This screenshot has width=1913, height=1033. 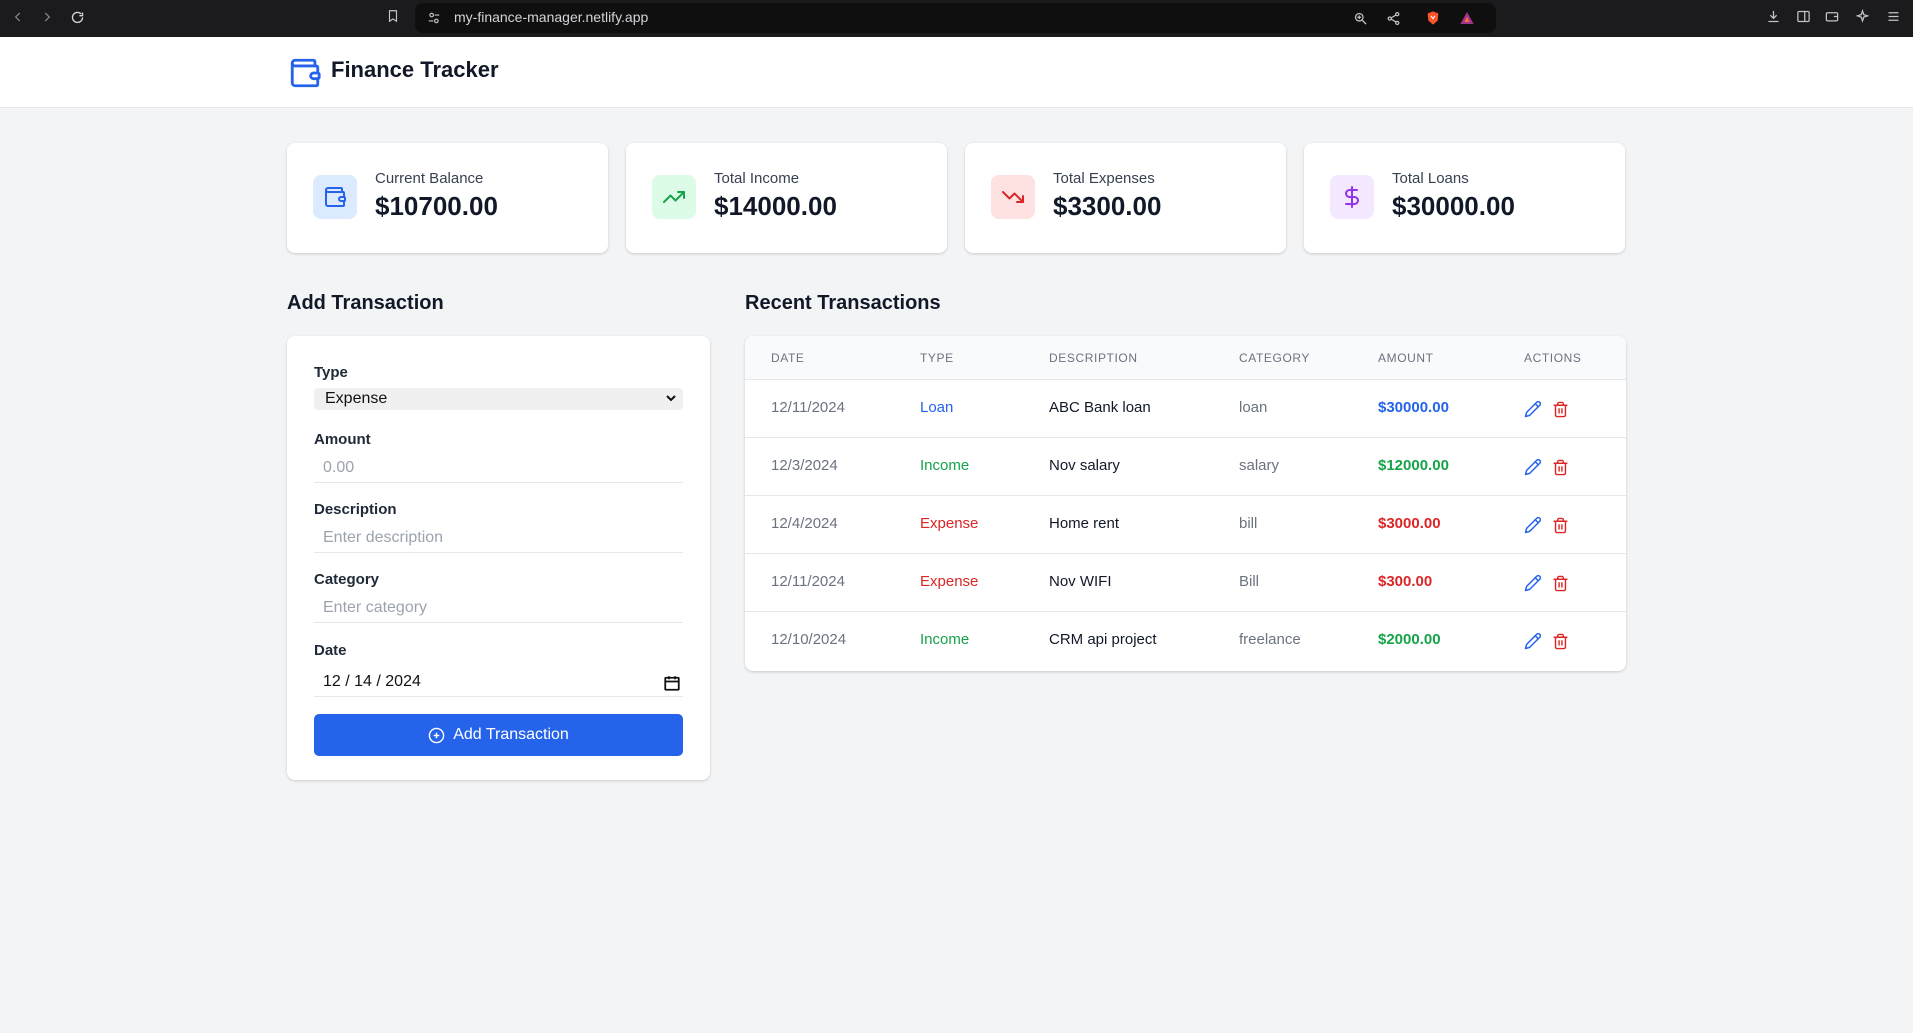 What do you see at coordinates (365, 303) in the screenshot?
I see `add-transaction-heading: Add Transaction` at bounding box center [365, 303].